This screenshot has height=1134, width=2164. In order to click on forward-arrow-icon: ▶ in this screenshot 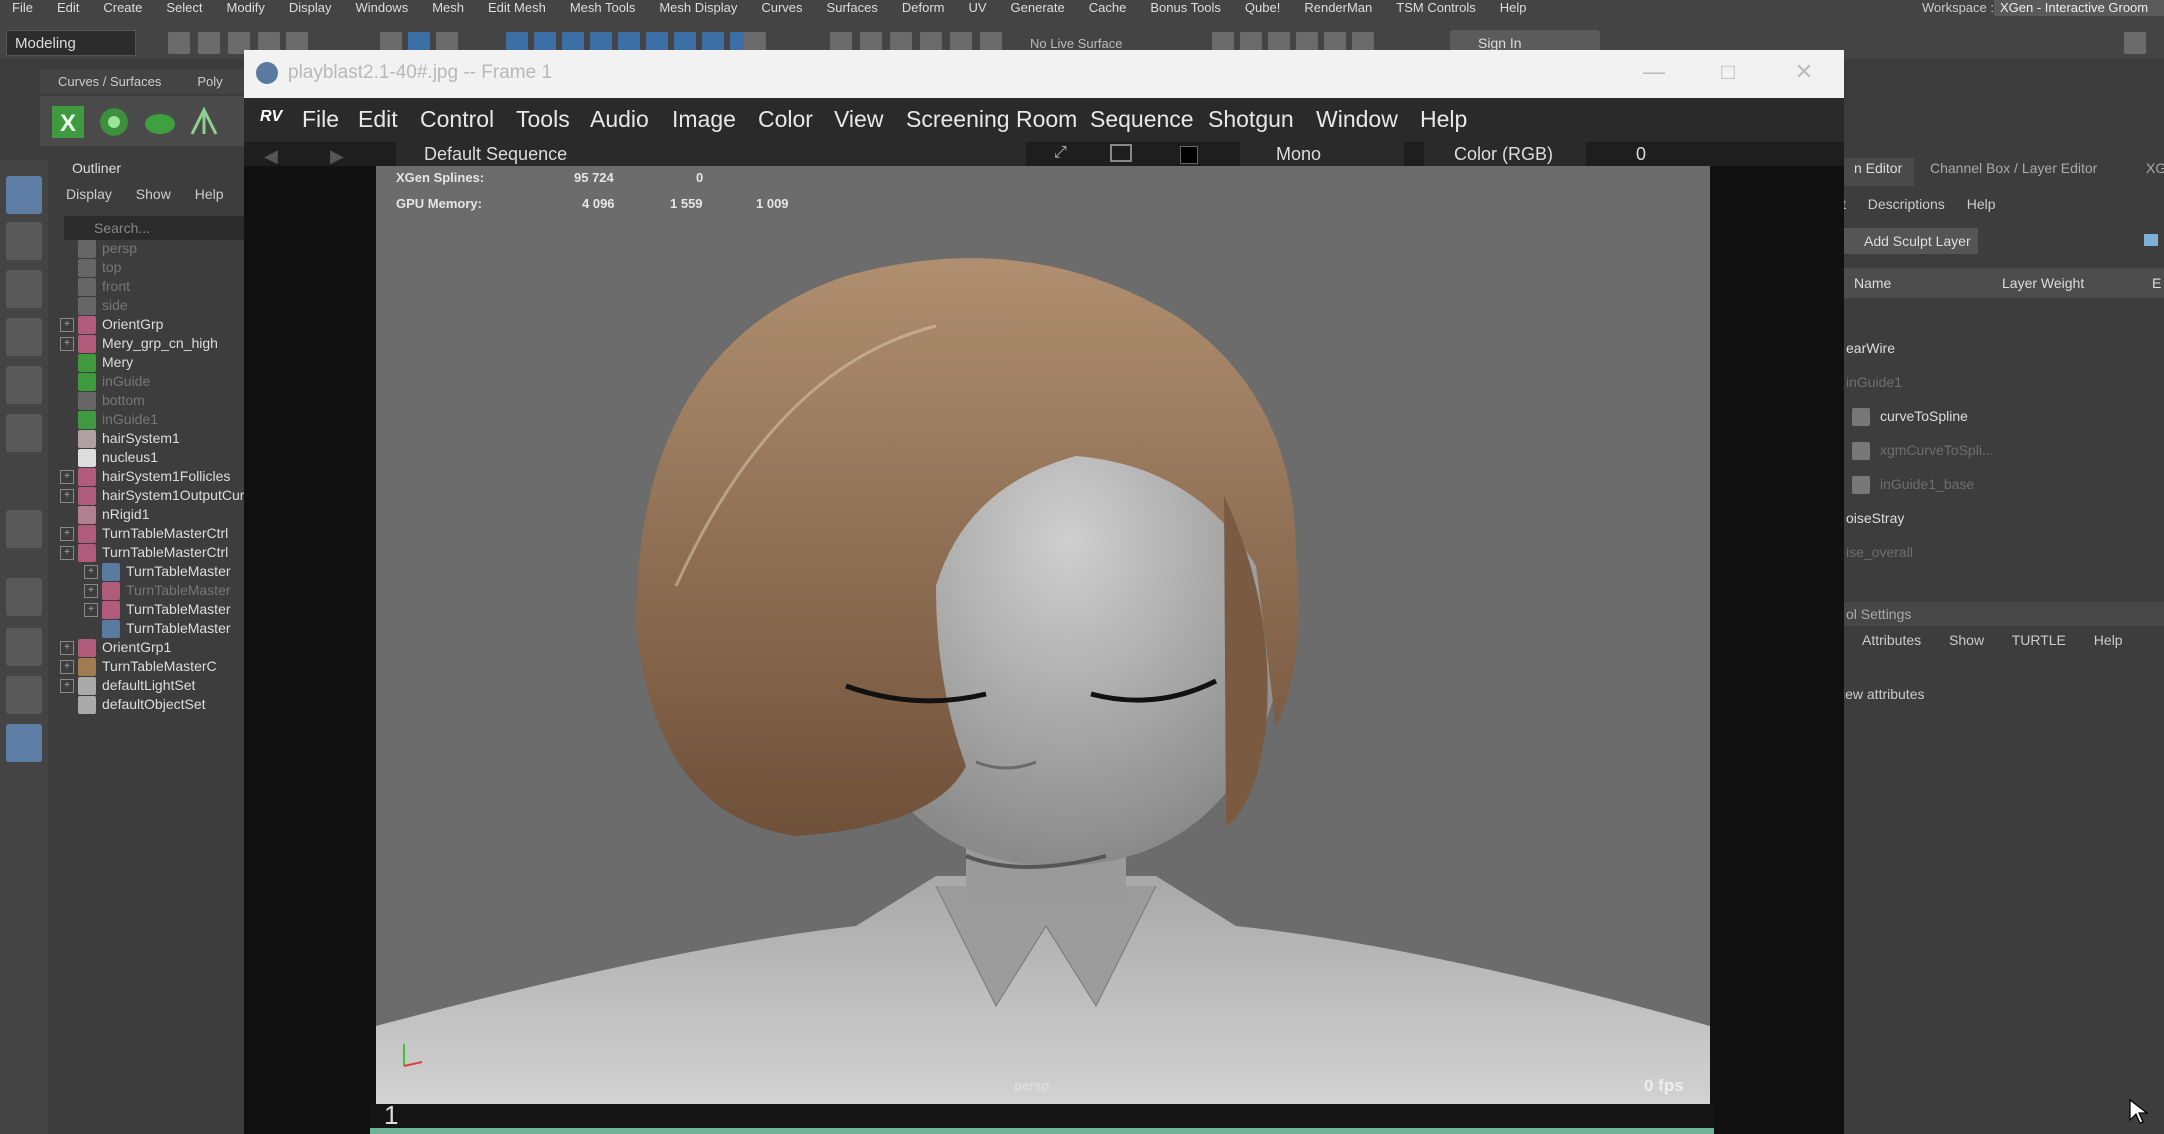, I will do `click(337, 156)`.